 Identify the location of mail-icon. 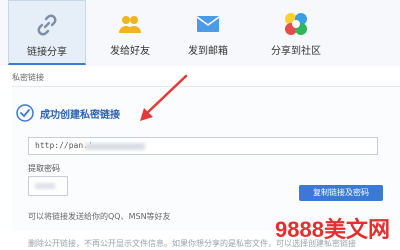
(208, 24).